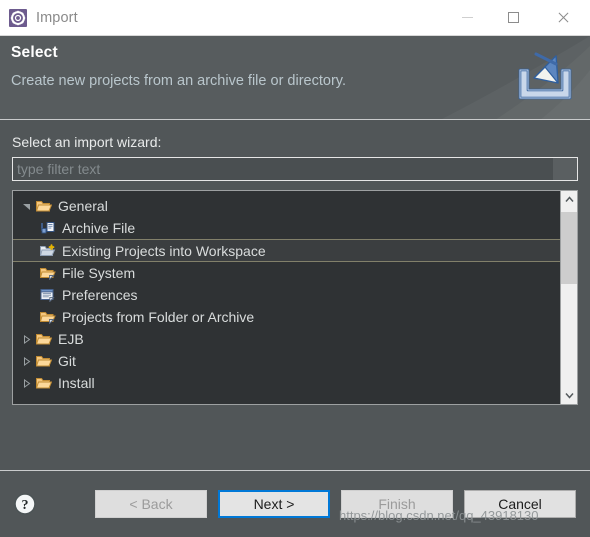 Image resolution: width=590 pixels, height=537 pixels. I want to click on import-tray-icon, so click(545, 76).